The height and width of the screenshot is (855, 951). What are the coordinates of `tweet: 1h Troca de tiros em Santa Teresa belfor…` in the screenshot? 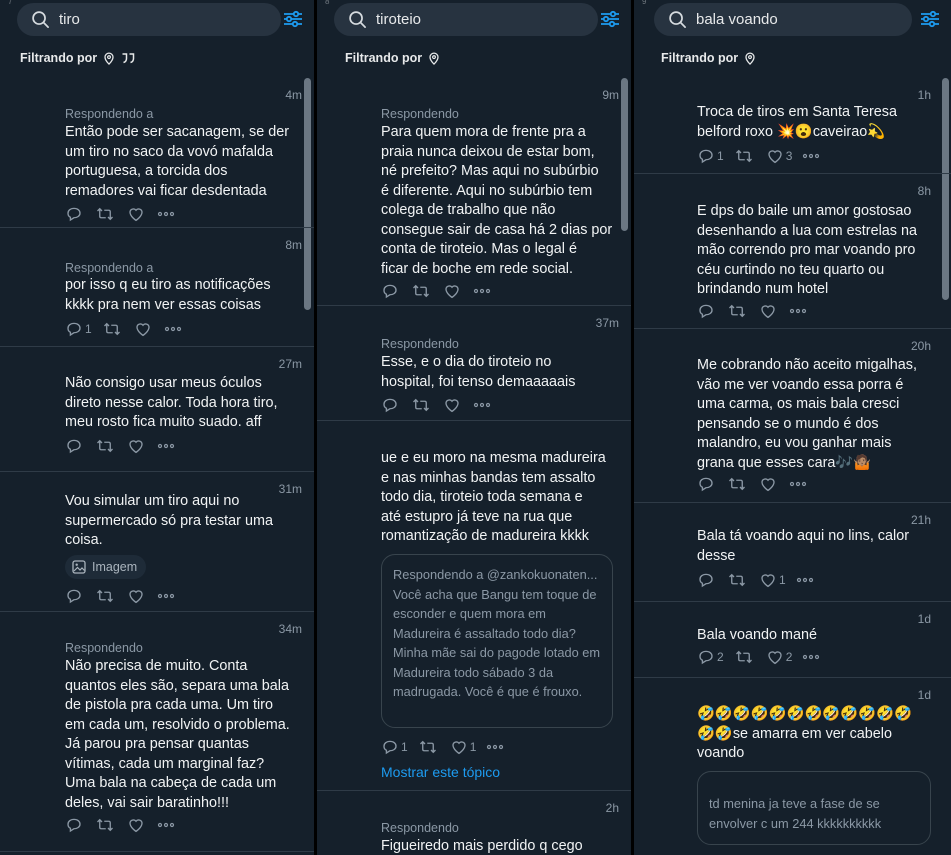 It's located at (792, 126).